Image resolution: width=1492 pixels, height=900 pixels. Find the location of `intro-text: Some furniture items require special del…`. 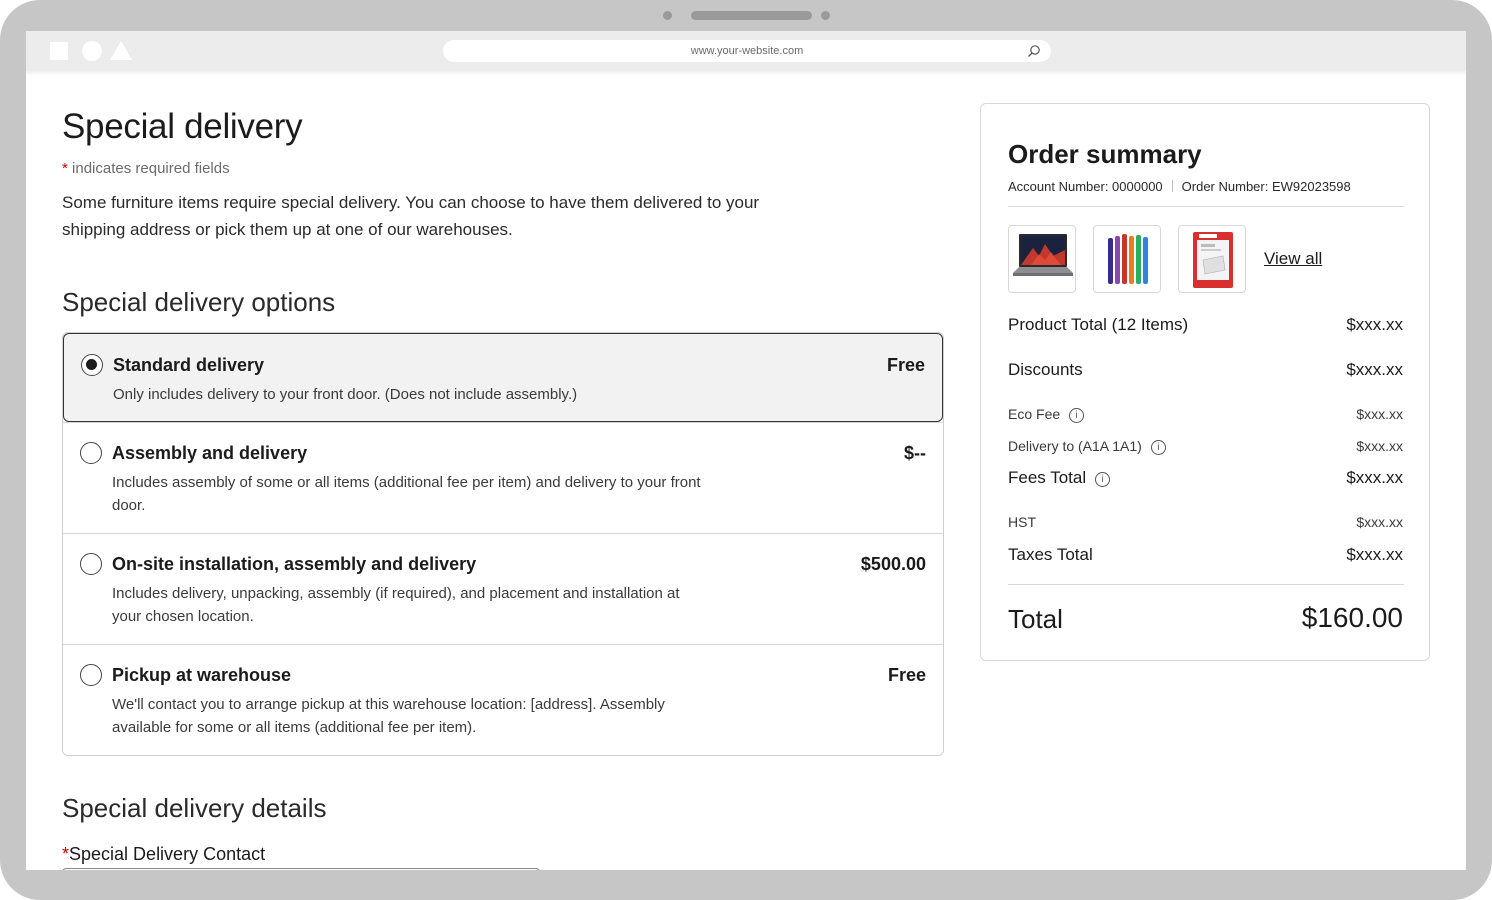

intro-text: Some furniture items require special del… is located at coordinates (411, 216).